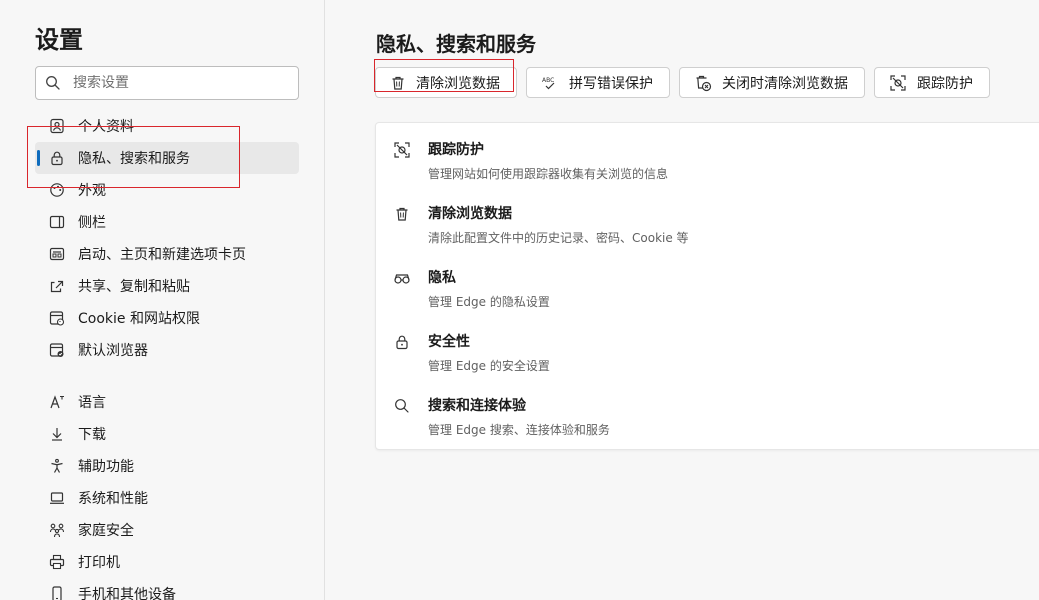 The image size is (1039, 600). I want to click on sidebar-item-system: 系统和性能, so click(167, 498).